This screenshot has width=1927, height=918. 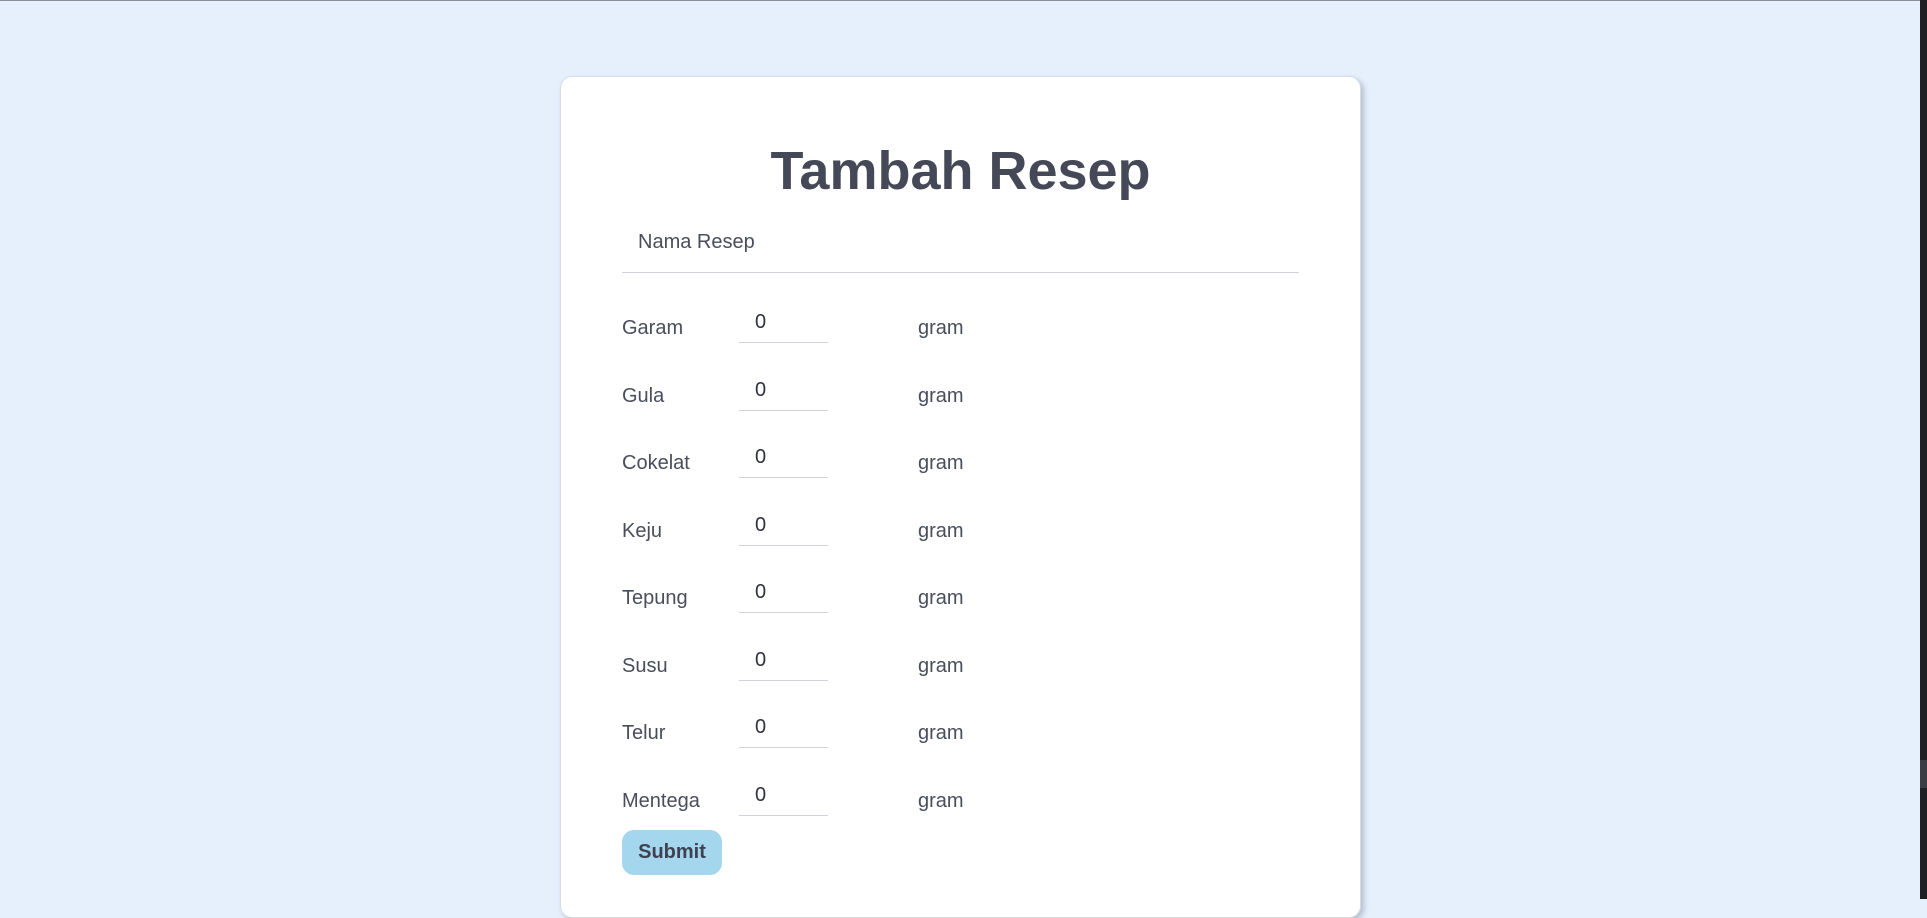 I want to click on recipe-name-input, so click(x=960, y=243).